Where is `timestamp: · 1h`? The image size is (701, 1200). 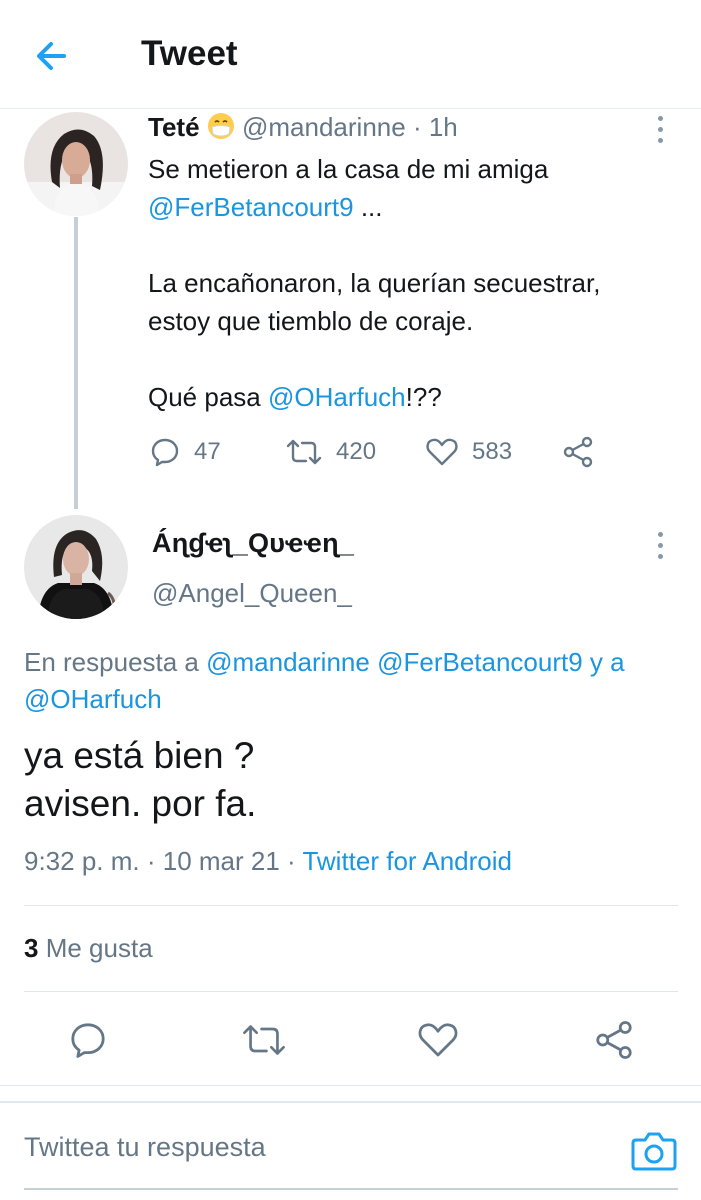 timestamp: · 1h is located at coordinates (435, 127).